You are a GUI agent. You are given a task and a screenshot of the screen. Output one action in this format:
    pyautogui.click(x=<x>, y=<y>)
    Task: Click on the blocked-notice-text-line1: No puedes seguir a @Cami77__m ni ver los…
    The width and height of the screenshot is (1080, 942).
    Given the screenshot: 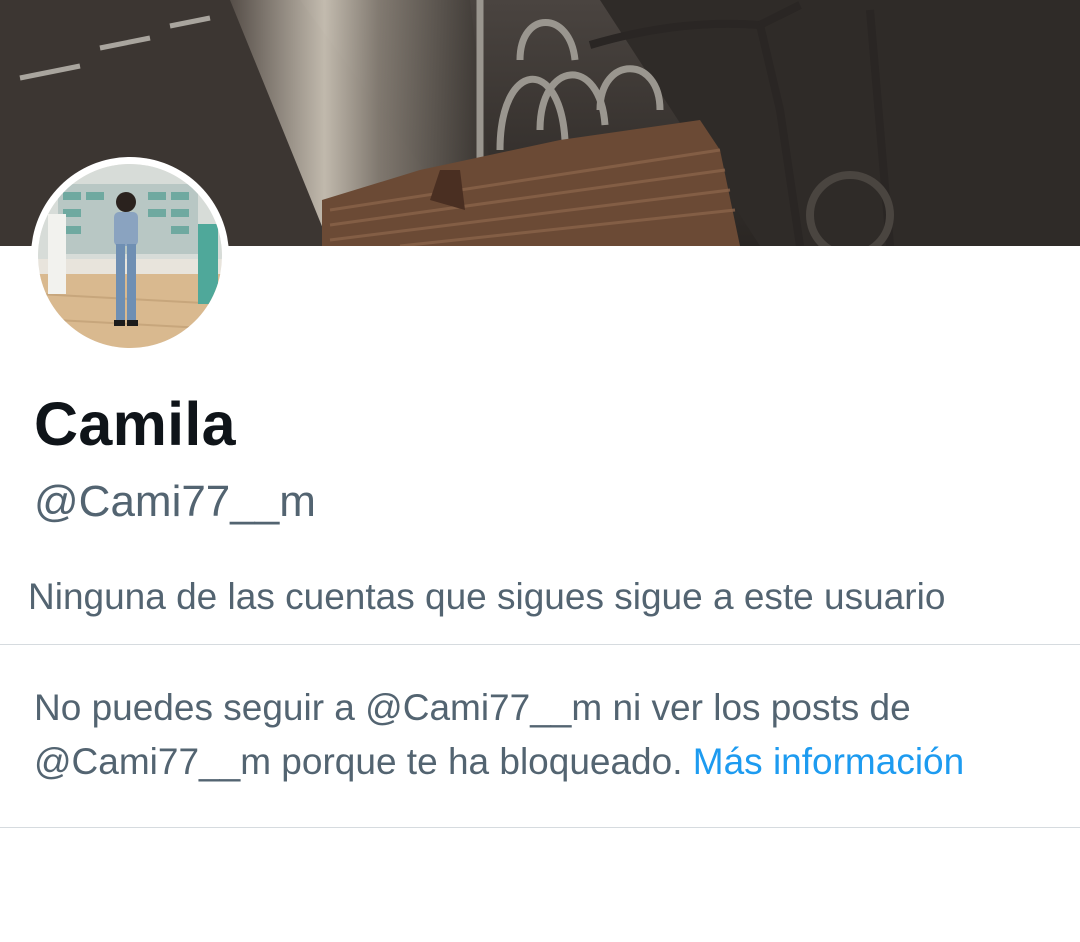 What is the action you would take?
    pyautogui.click(x=472, y=707)
    